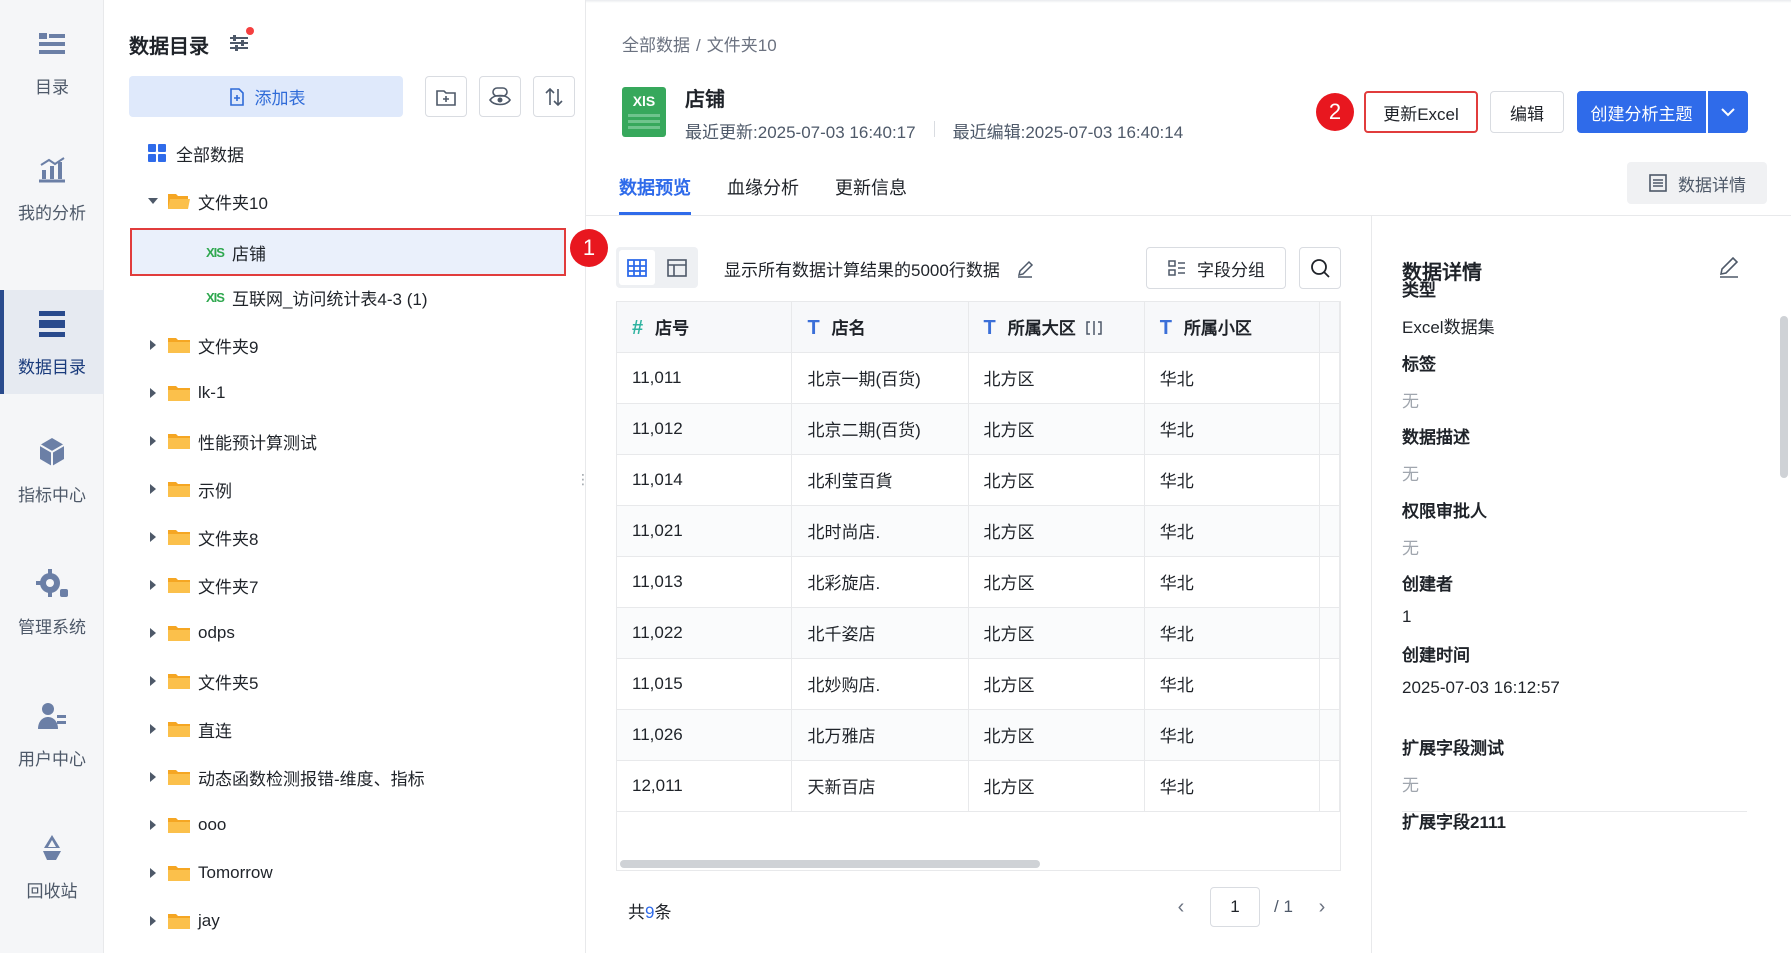  Describe the element at coordinates (1235, 907) in the screenshot. I see `page-input: 1` at that location.